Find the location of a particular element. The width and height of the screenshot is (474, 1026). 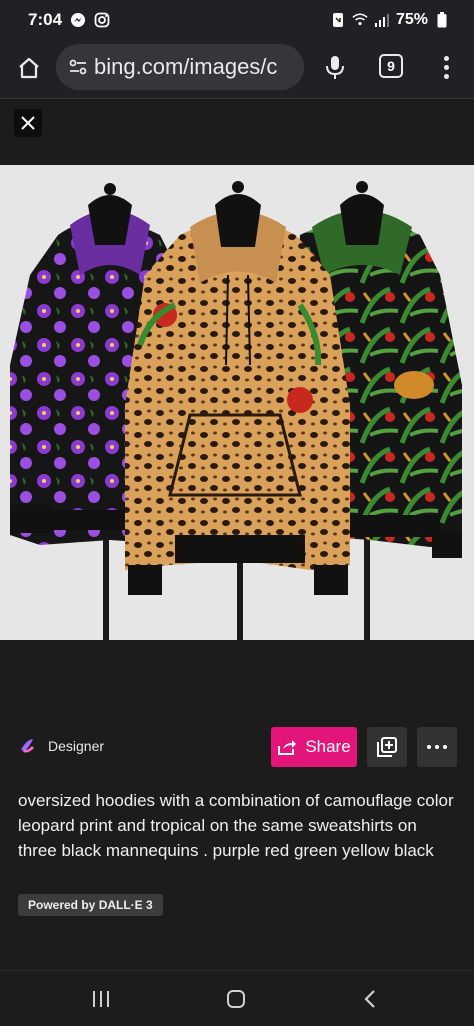

system-nav-bar is located at coordinates (237, 998).